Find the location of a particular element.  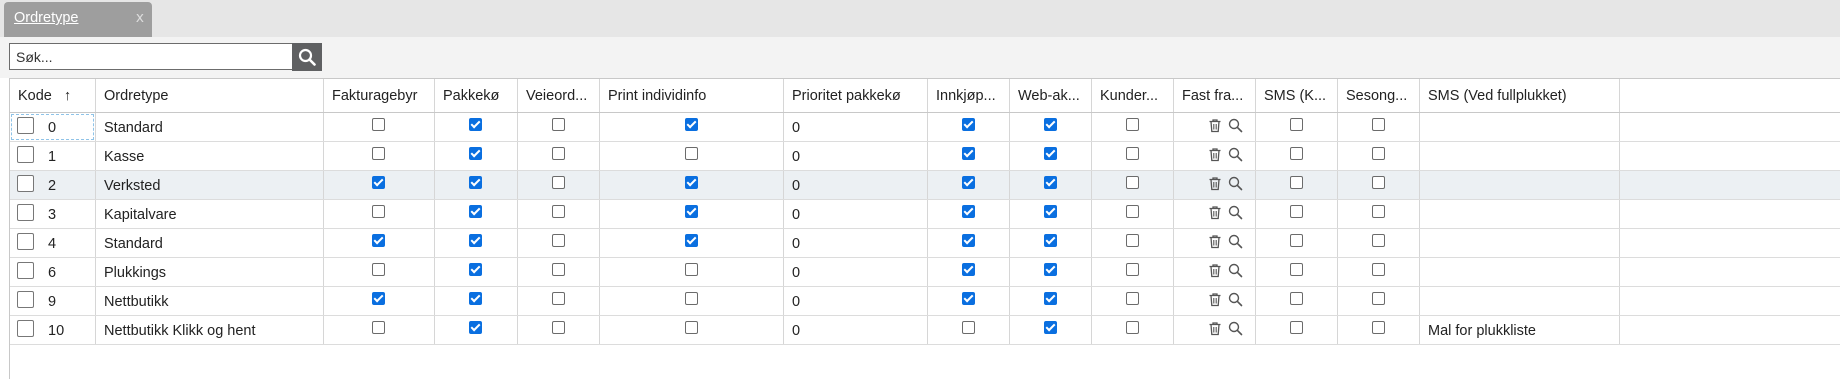

column-header-pakkeko: Pakkekø is located at coordinates (476, 95).